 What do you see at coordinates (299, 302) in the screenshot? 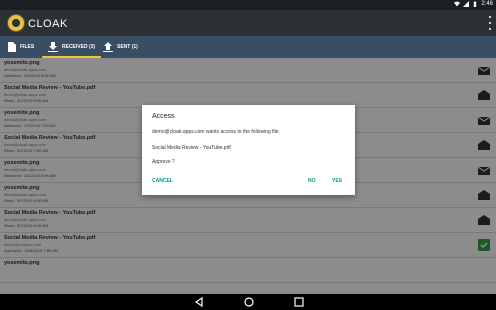
I see `recents-icon` at bounding box center [299, 302].